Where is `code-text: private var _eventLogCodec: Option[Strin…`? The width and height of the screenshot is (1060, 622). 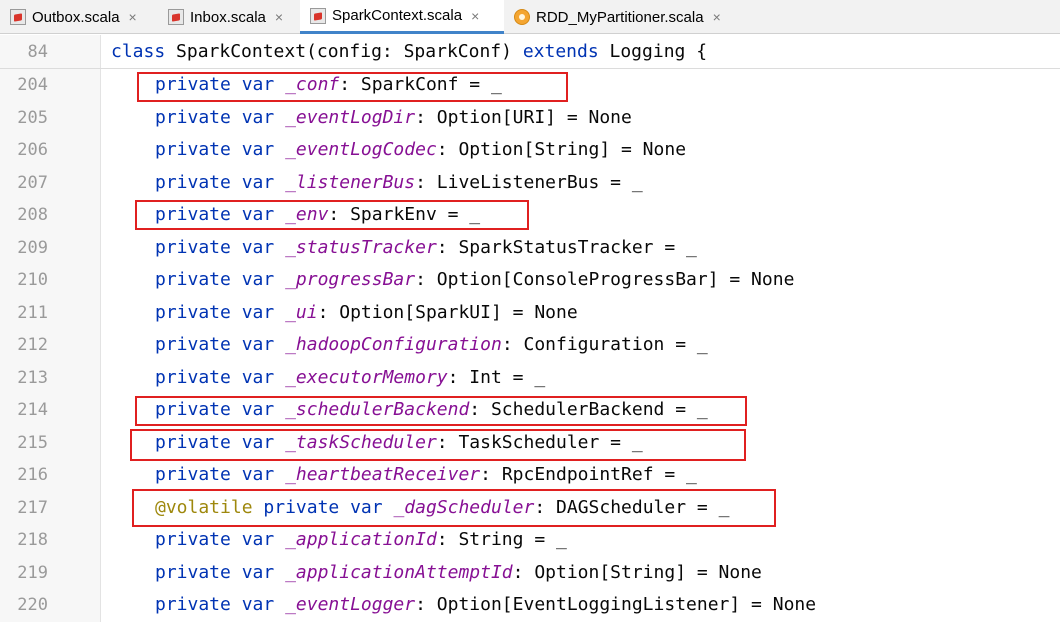
code-text: private var _eventLogCodec: Option[Strin… is located at coordinates (420, 150).